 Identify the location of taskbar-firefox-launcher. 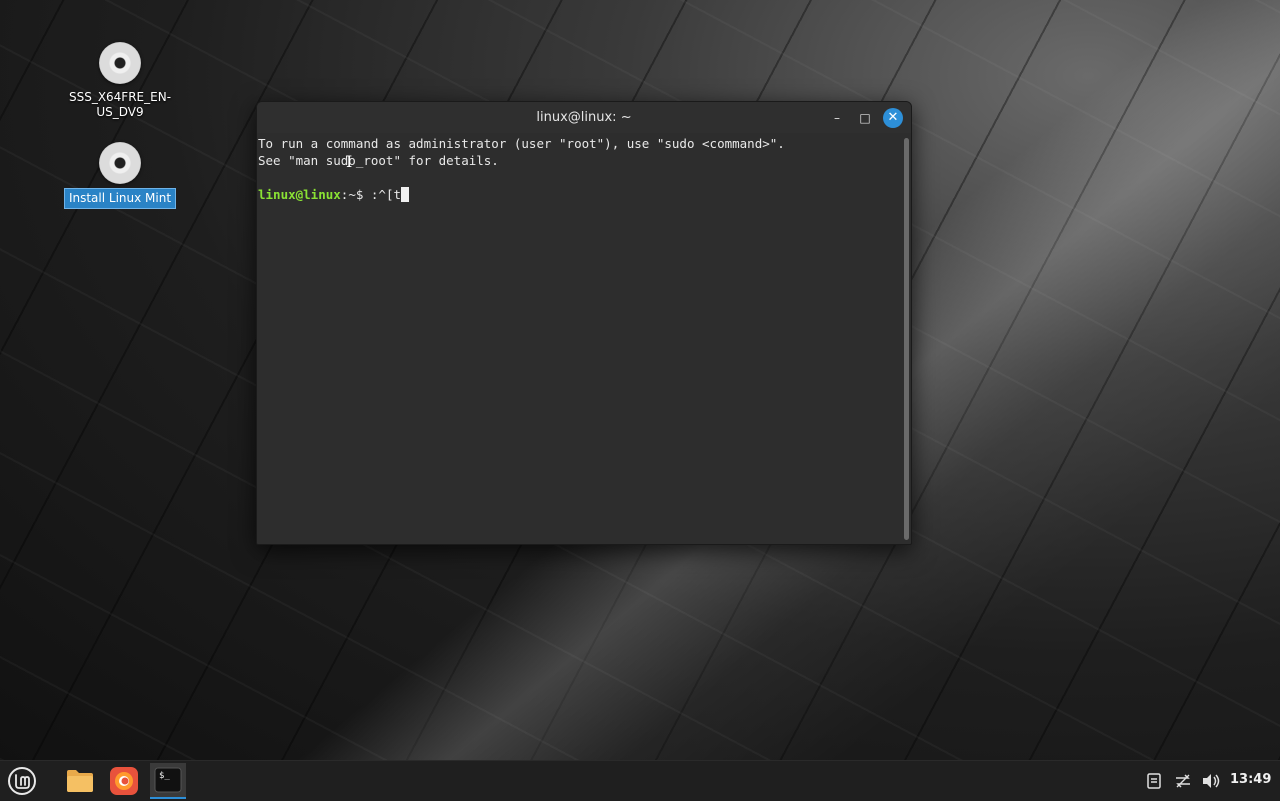
(124, 781).